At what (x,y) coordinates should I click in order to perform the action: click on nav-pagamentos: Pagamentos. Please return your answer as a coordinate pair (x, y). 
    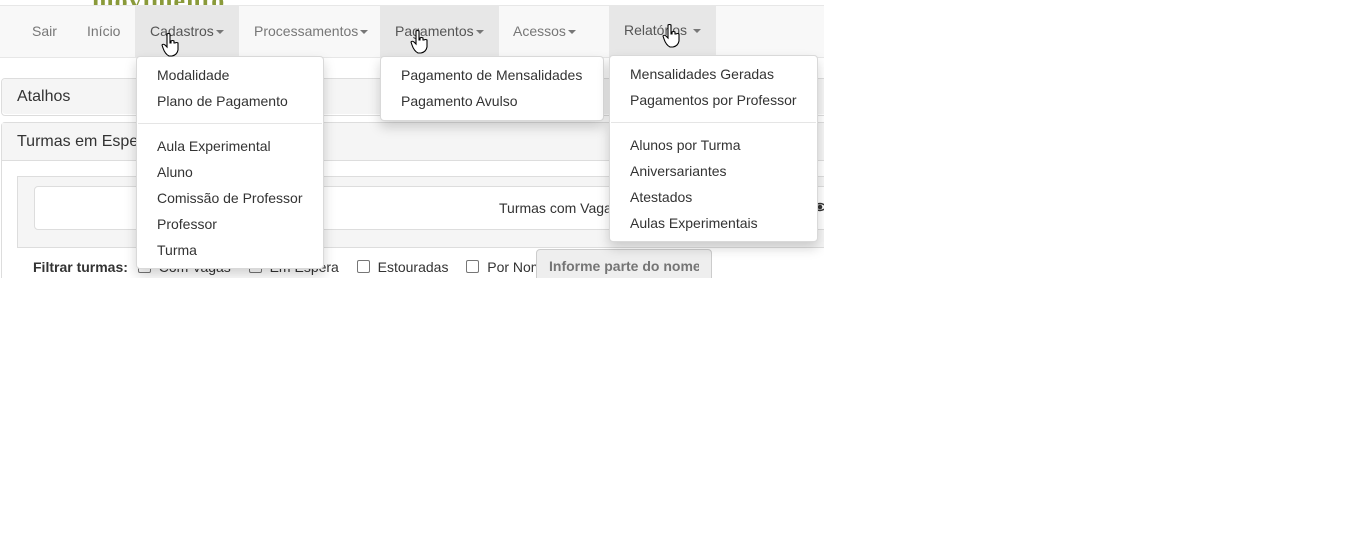
    Looking at the image, I should click on (439, 31).